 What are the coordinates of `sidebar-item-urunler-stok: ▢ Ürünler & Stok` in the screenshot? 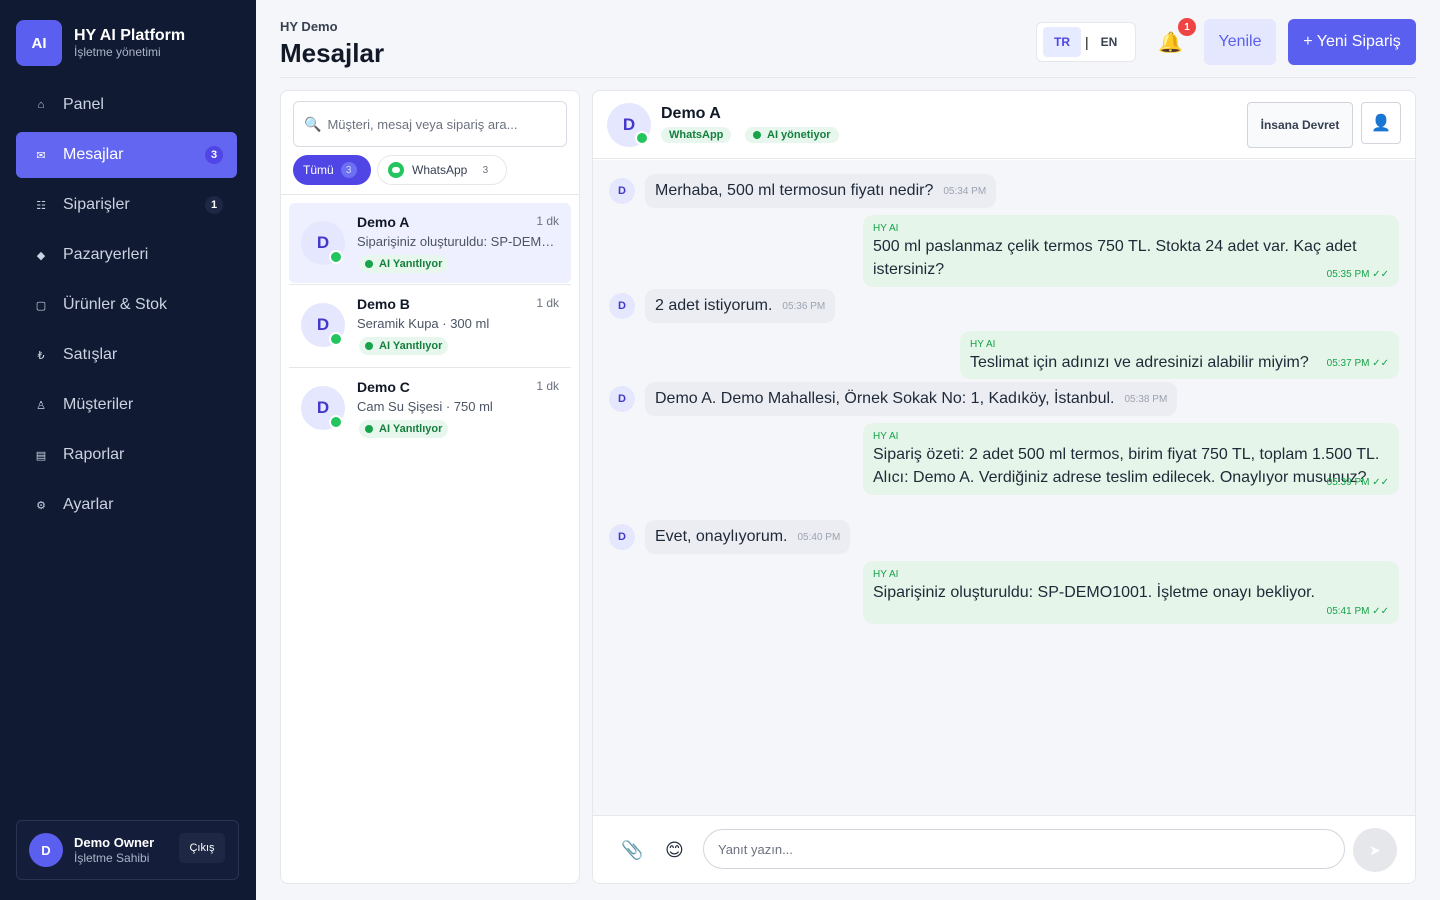 It's located at (126, 305).